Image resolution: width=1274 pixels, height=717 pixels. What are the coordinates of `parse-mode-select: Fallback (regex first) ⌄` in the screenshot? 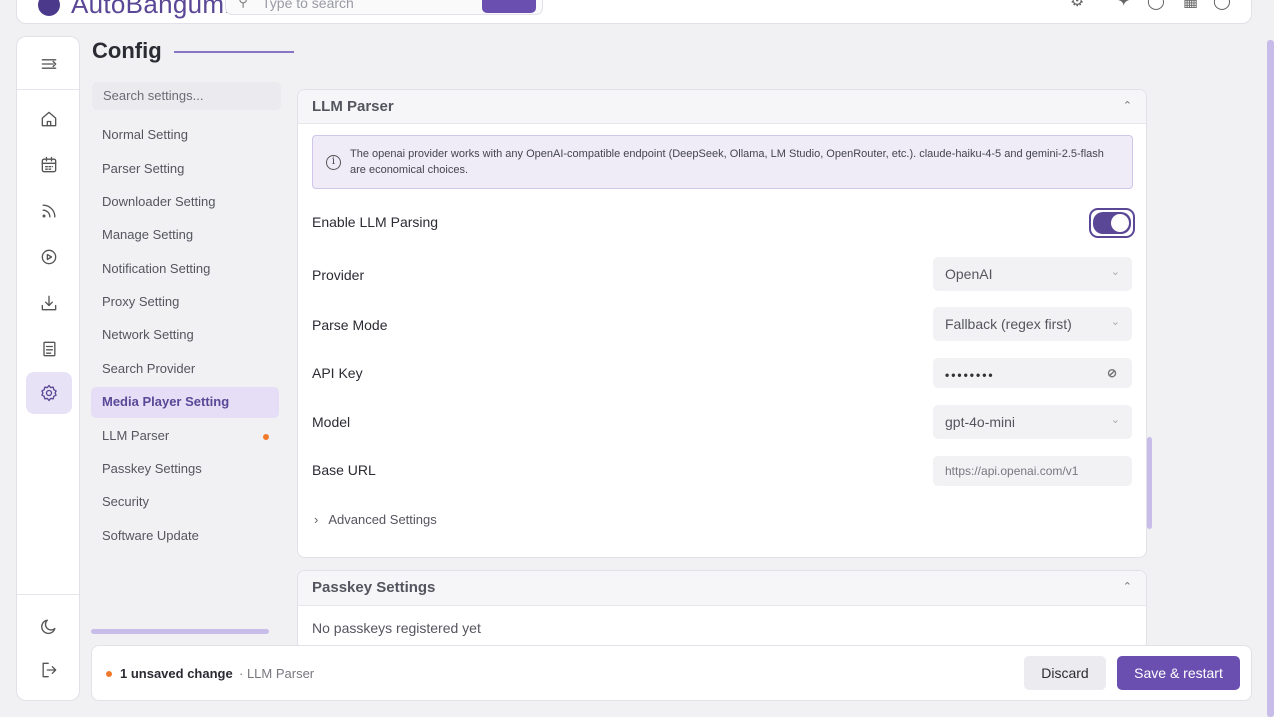 It's located at (1032, 324).